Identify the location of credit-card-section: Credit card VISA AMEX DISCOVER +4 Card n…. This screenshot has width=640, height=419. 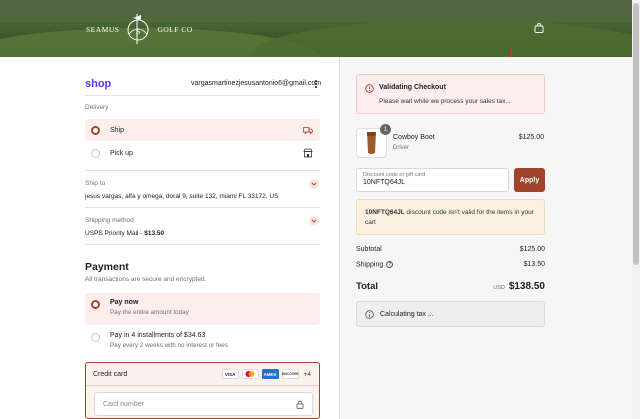
(202, 390).